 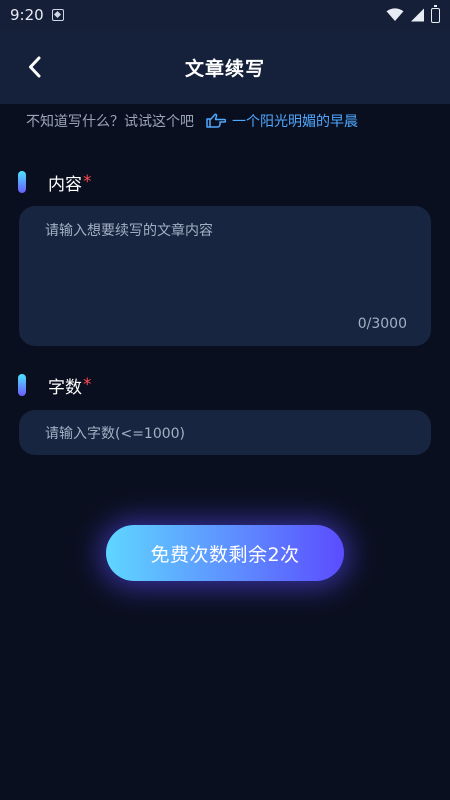 What do you see at coordinates (110, 122) in the screenshot?
I see `hint-text: 不知道写什么？试试这个吧` at bounding box center [110, 122].